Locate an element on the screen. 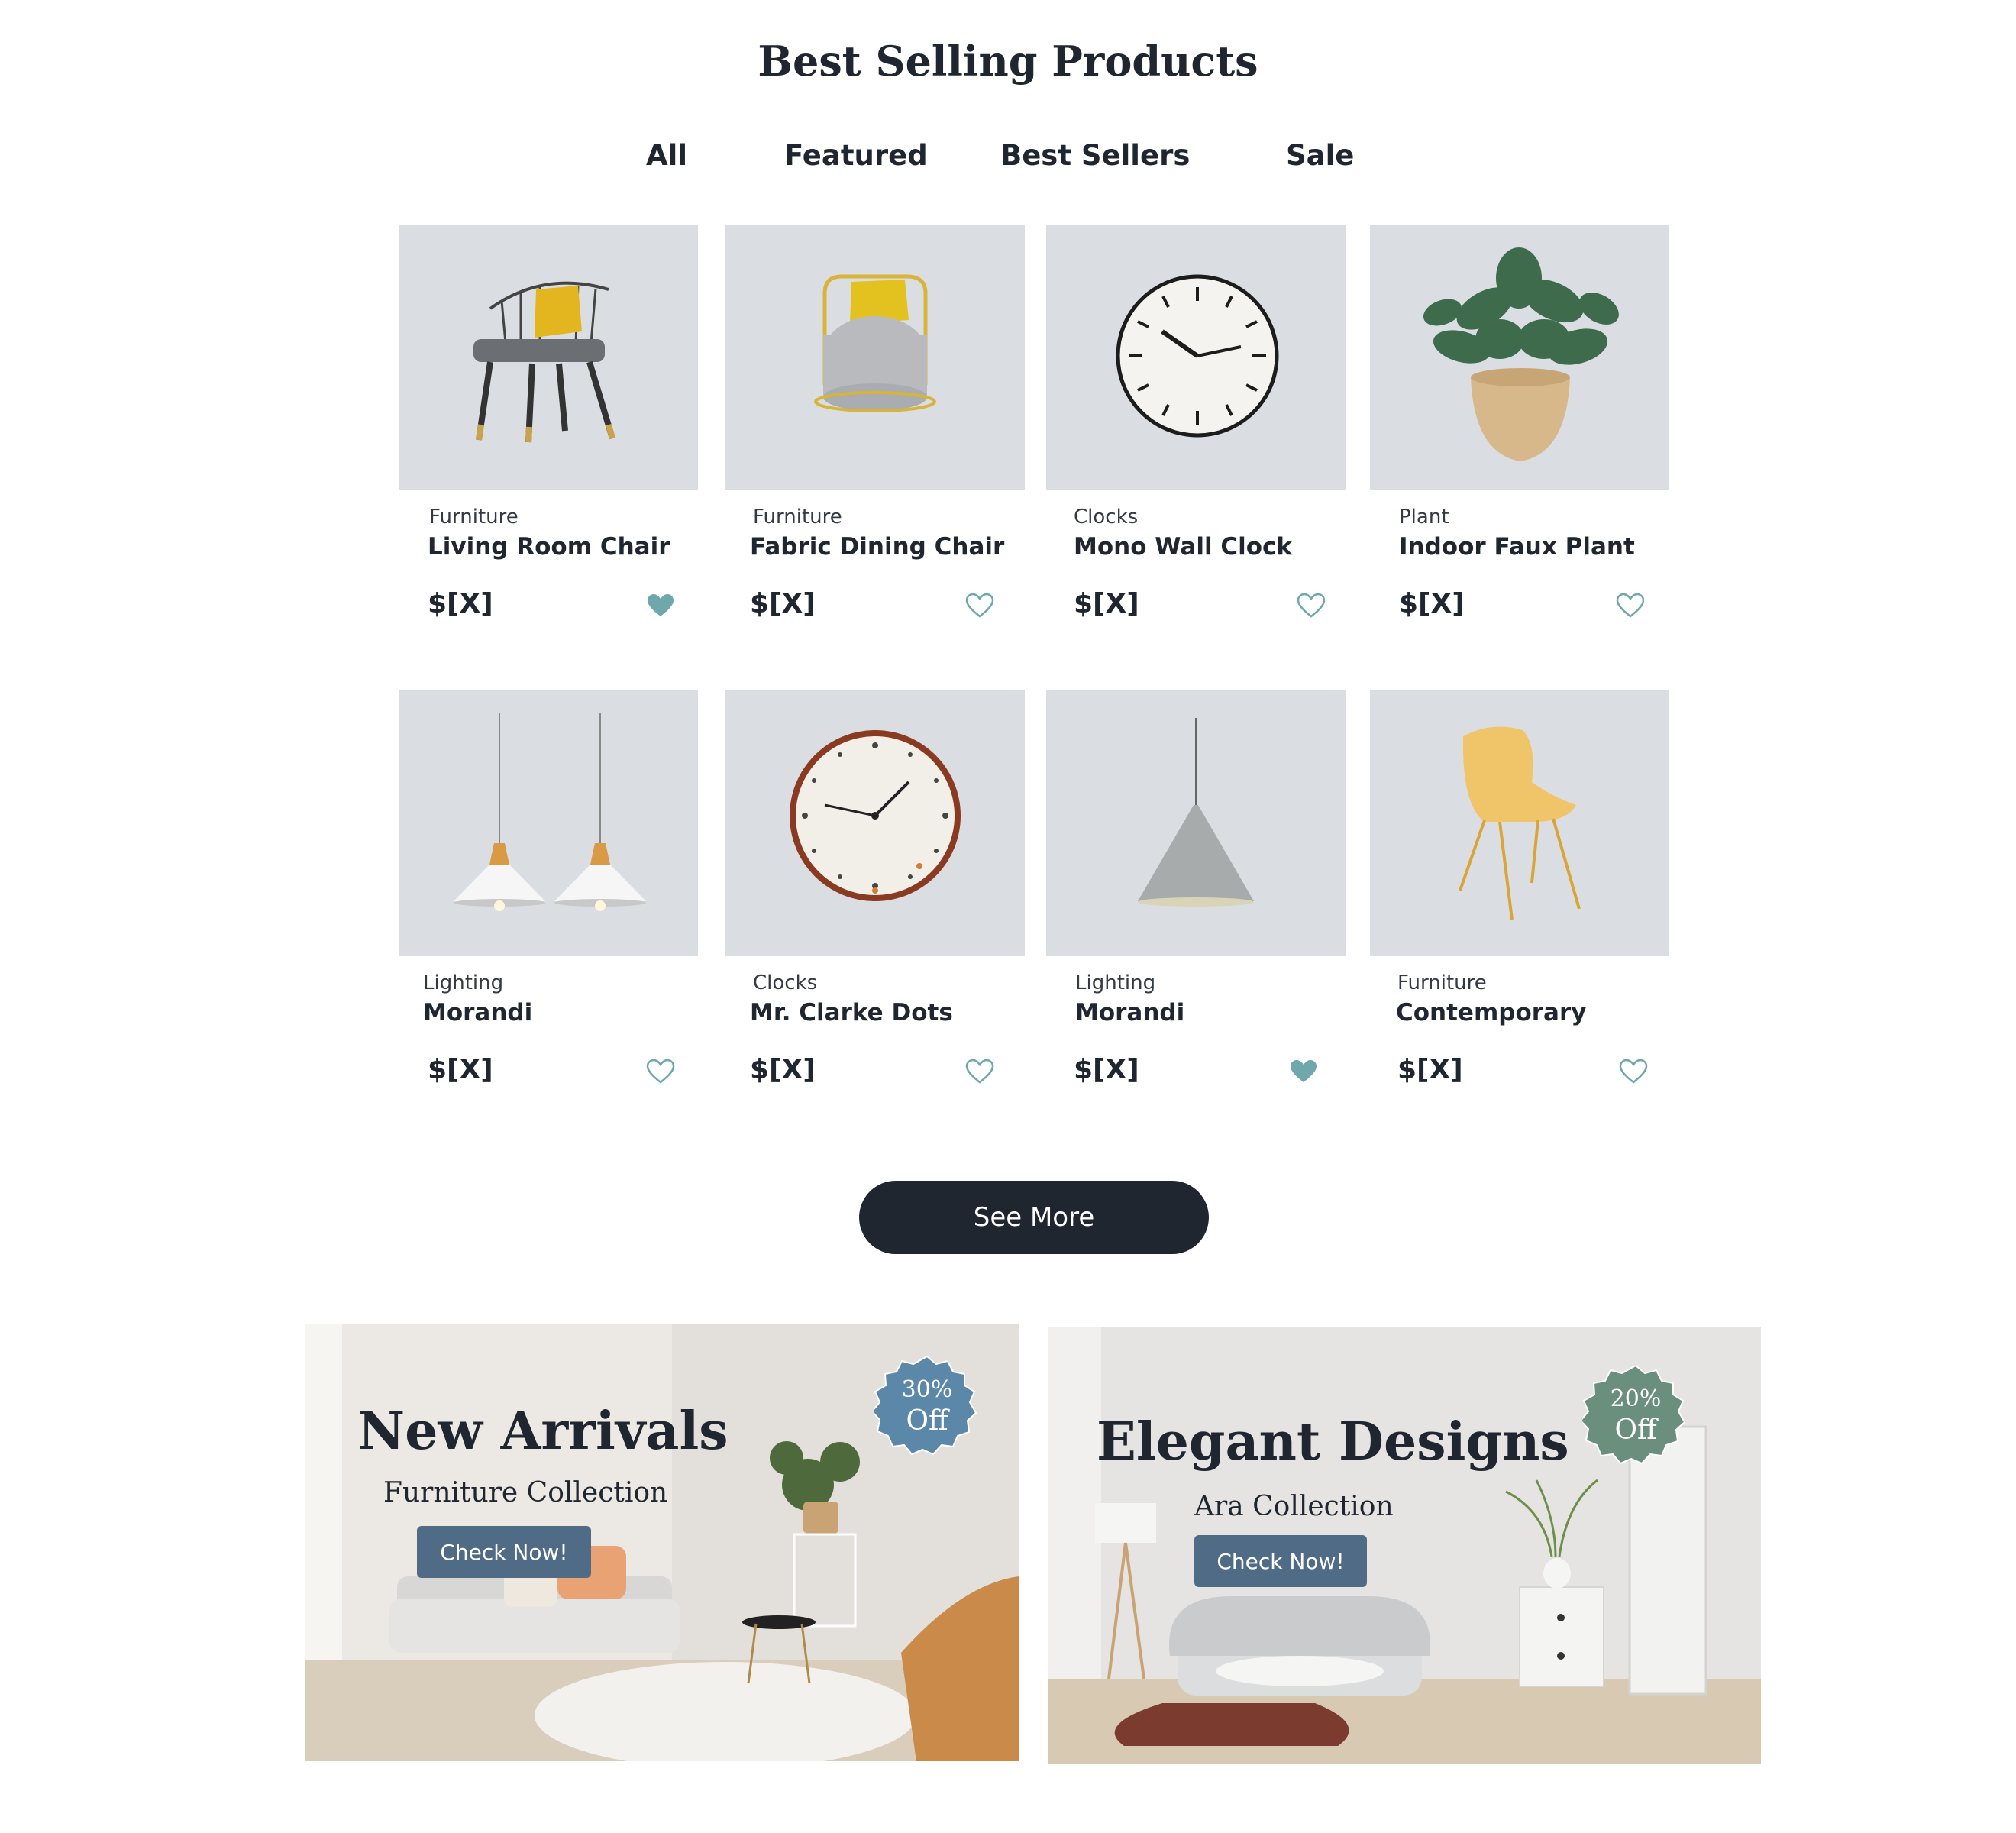 The height and width of the screenshot is (1833, 2016). product-name: Mono Wall Clock is located at coordinates (1183, 547).